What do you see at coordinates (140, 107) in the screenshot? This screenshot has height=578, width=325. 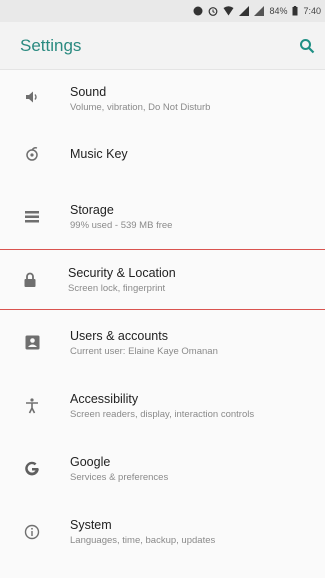 I see `item-subtitle: Volume, vibration, Do Not Disturb` at bounding box center [140, 107].